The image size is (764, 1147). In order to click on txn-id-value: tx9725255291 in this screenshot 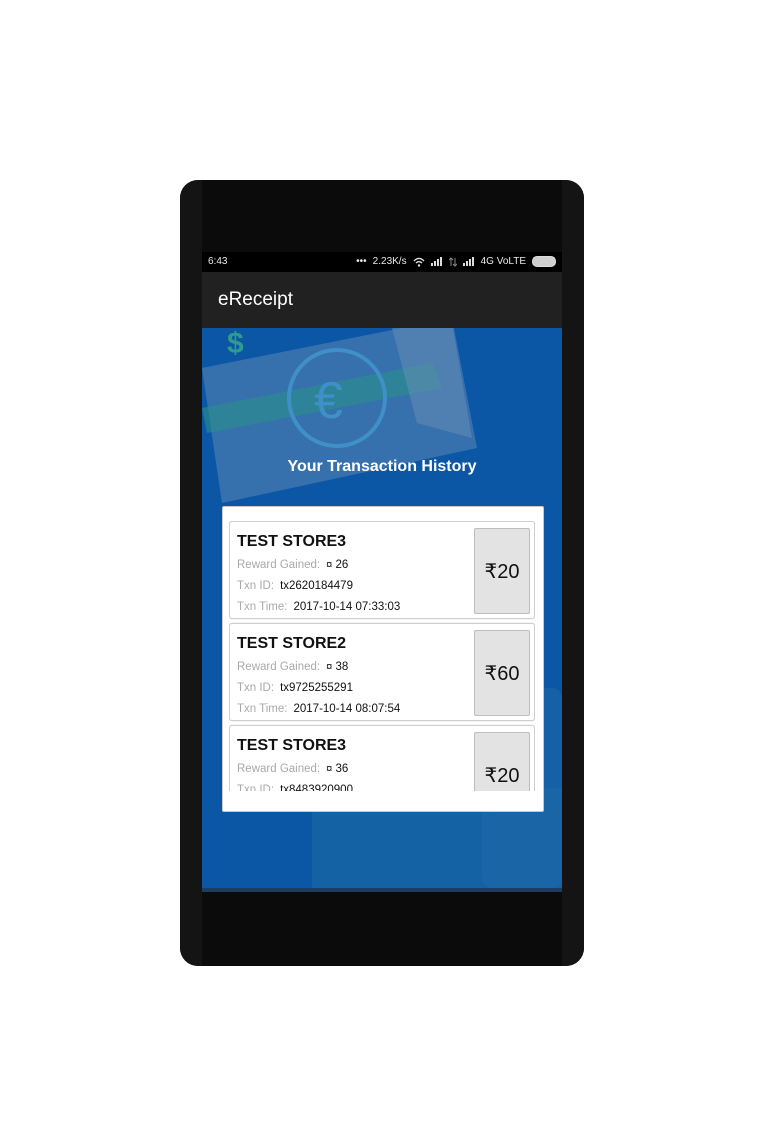, I will do `click(316, 688)`.